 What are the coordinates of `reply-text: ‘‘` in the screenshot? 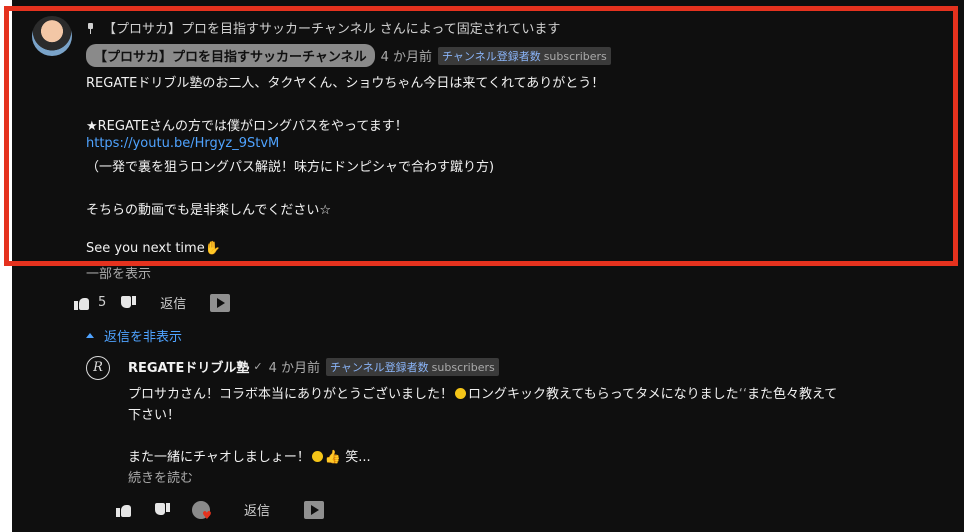 It's located at (742, 394).